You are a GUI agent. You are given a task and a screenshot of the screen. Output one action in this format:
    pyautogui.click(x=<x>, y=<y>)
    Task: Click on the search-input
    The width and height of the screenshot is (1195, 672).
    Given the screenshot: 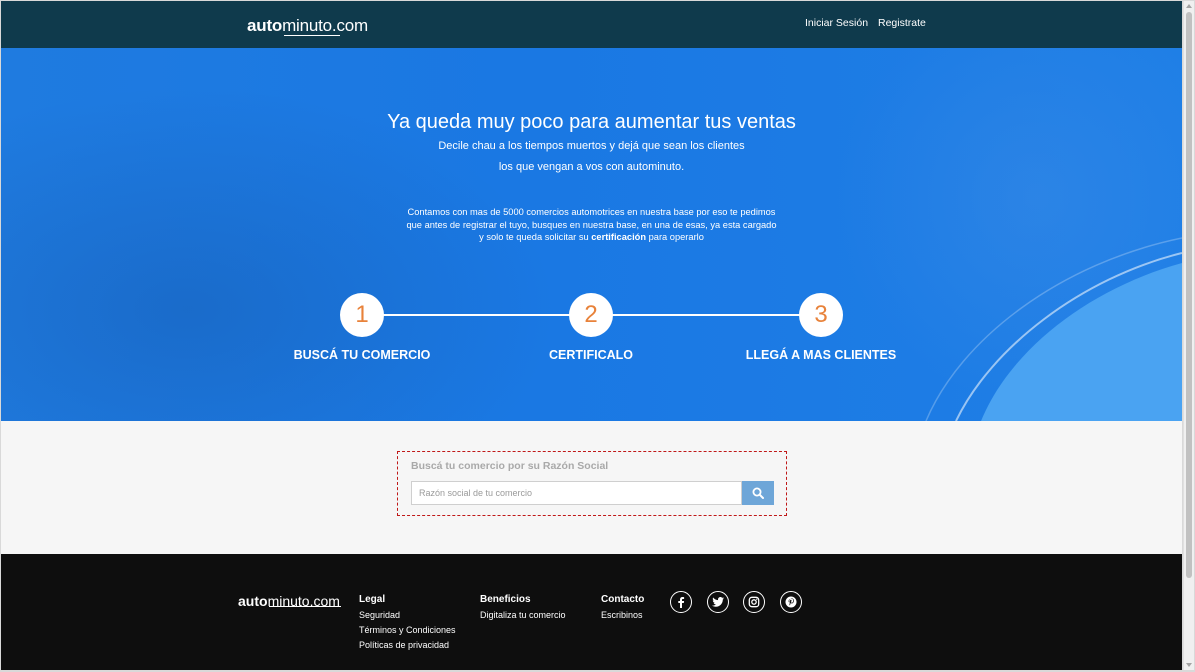 What is the action you would take?
    pyautogui.click(x=576, y=493)
    